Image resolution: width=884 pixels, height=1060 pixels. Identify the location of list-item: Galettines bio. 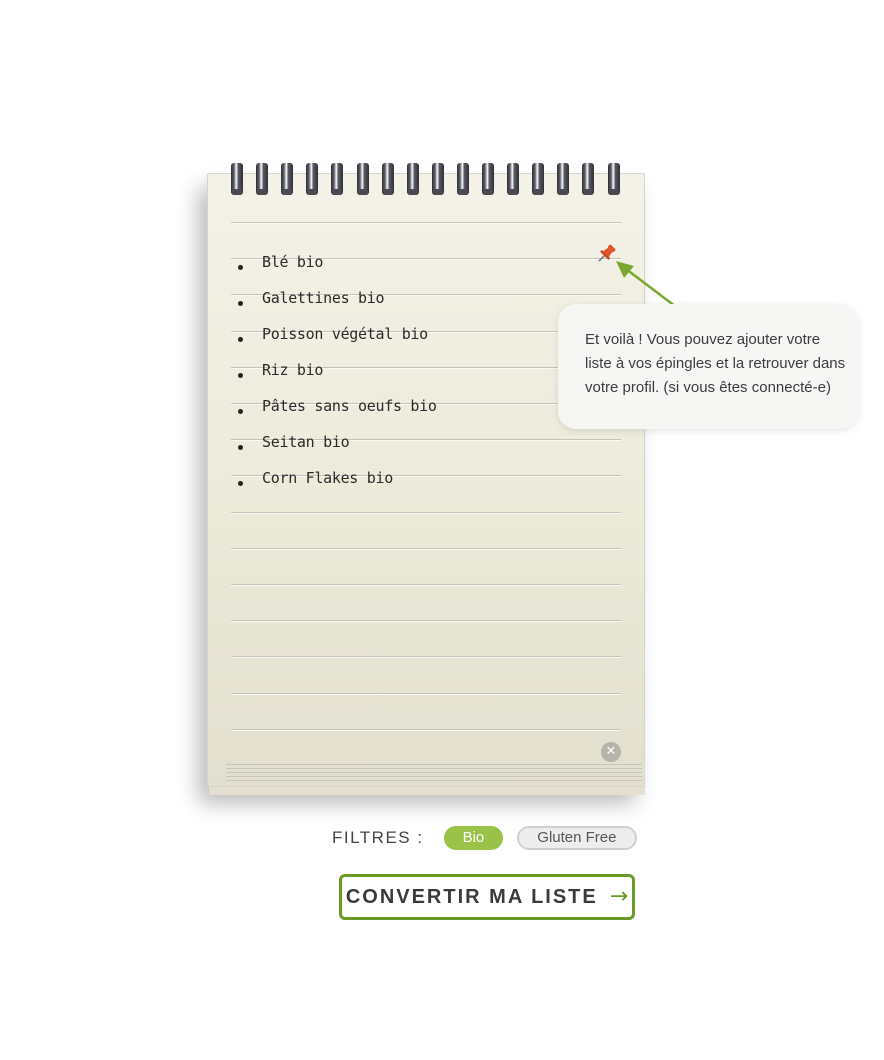
(311, 298).